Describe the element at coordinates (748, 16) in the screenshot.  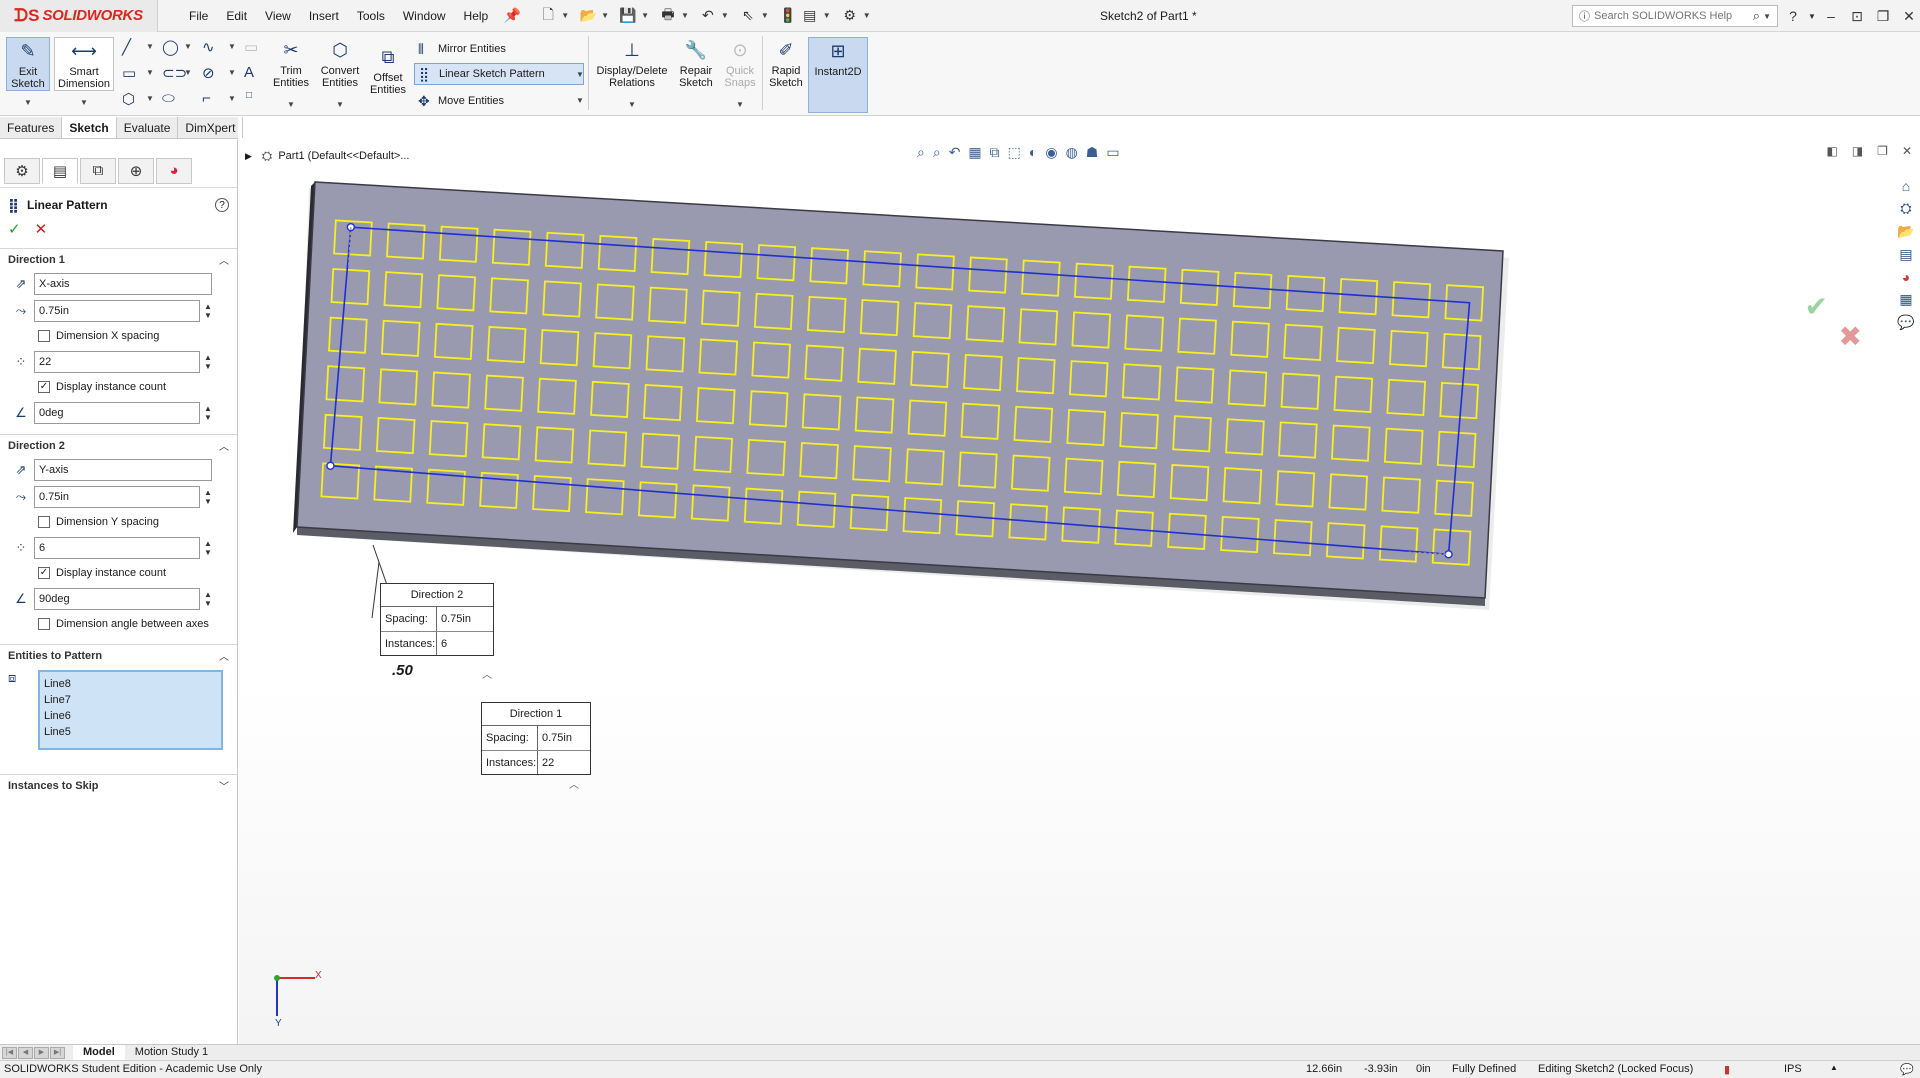
I see `select-arrow-icon: ⇖` at that location.